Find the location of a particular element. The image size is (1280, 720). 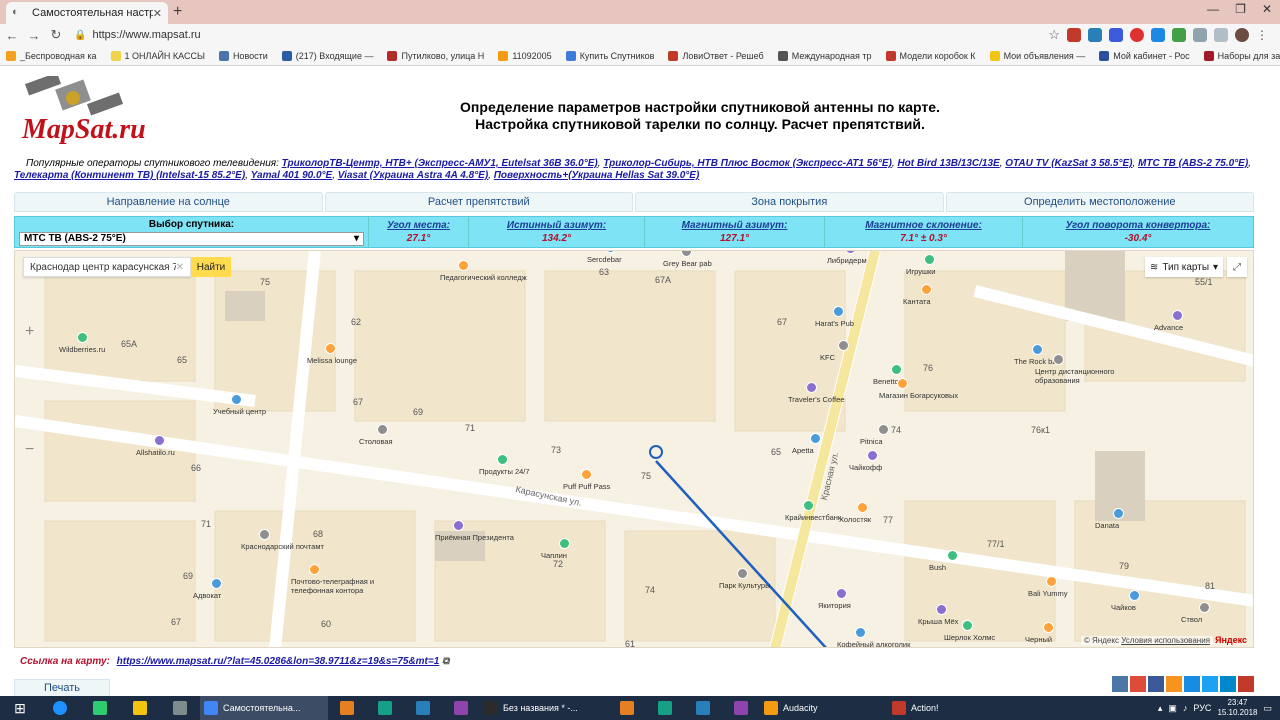

map-label: Центр дистанционного образования is located at coordinates (1090, 376).